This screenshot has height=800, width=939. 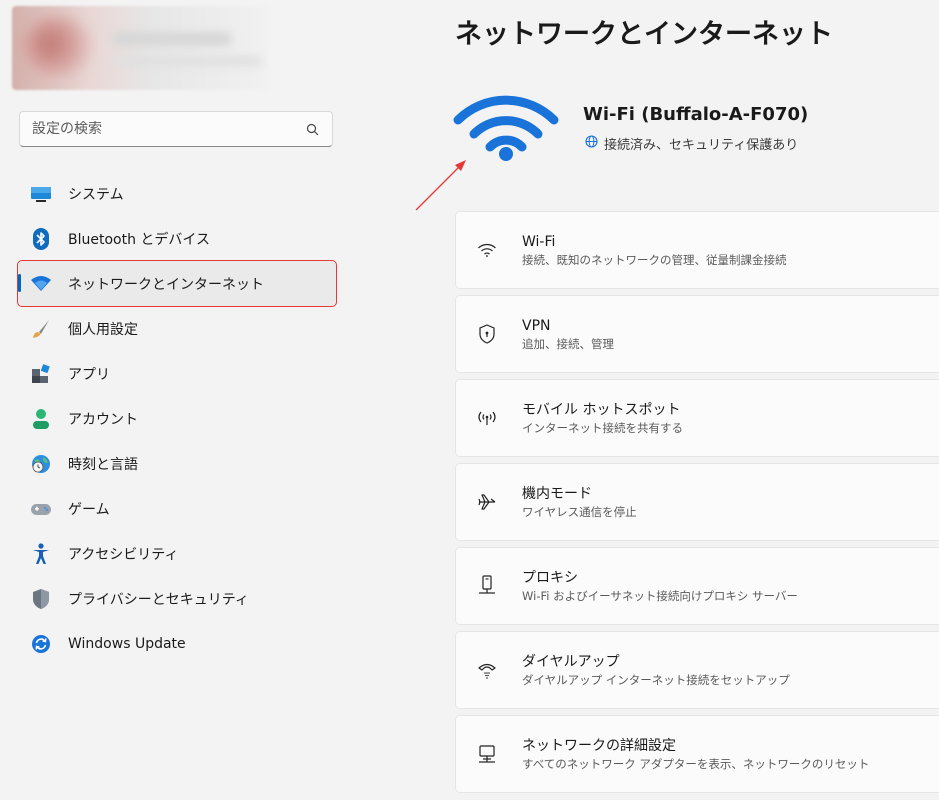 What do you see at coordinates (660, 595) in the screenshot?
I see `card-subtitle: Wi-Fi およびイーサネット接続向けプロキシ サーバー` at bounding box center [660, 595].